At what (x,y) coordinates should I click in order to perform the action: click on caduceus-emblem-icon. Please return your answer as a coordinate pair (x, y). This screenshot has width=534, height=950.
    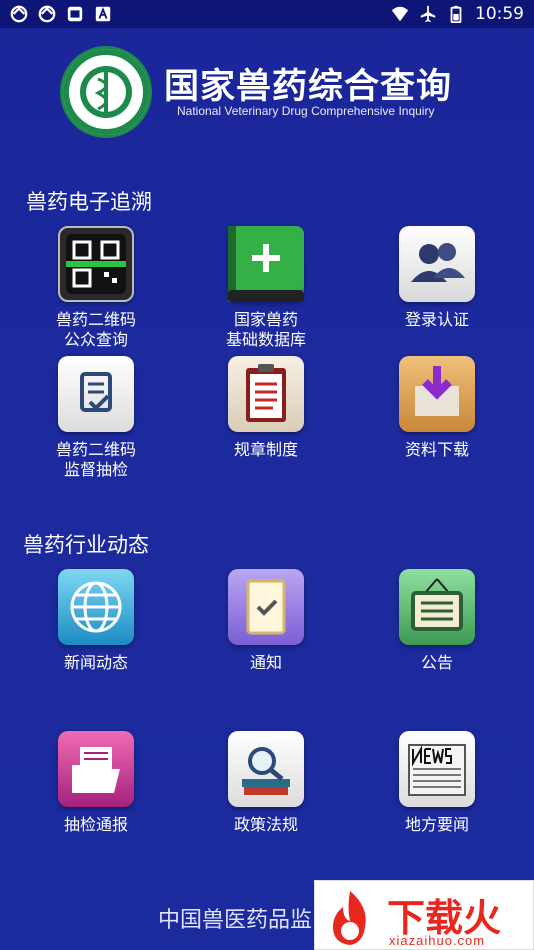
    Looking at the image, I should click on (106, 92).